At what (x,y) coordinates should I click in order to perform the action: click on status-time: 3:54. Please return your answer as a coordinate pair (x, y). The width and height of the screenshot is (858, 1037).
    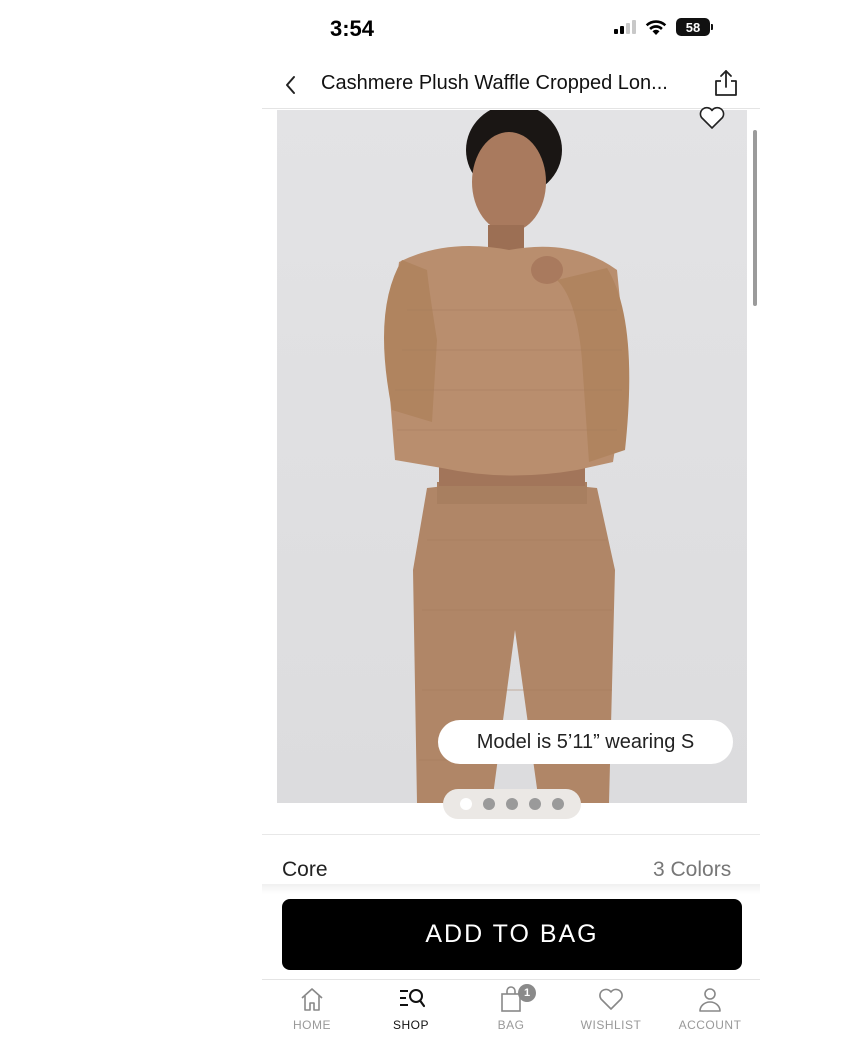
    Looking at the image, I should click on (352, 28).